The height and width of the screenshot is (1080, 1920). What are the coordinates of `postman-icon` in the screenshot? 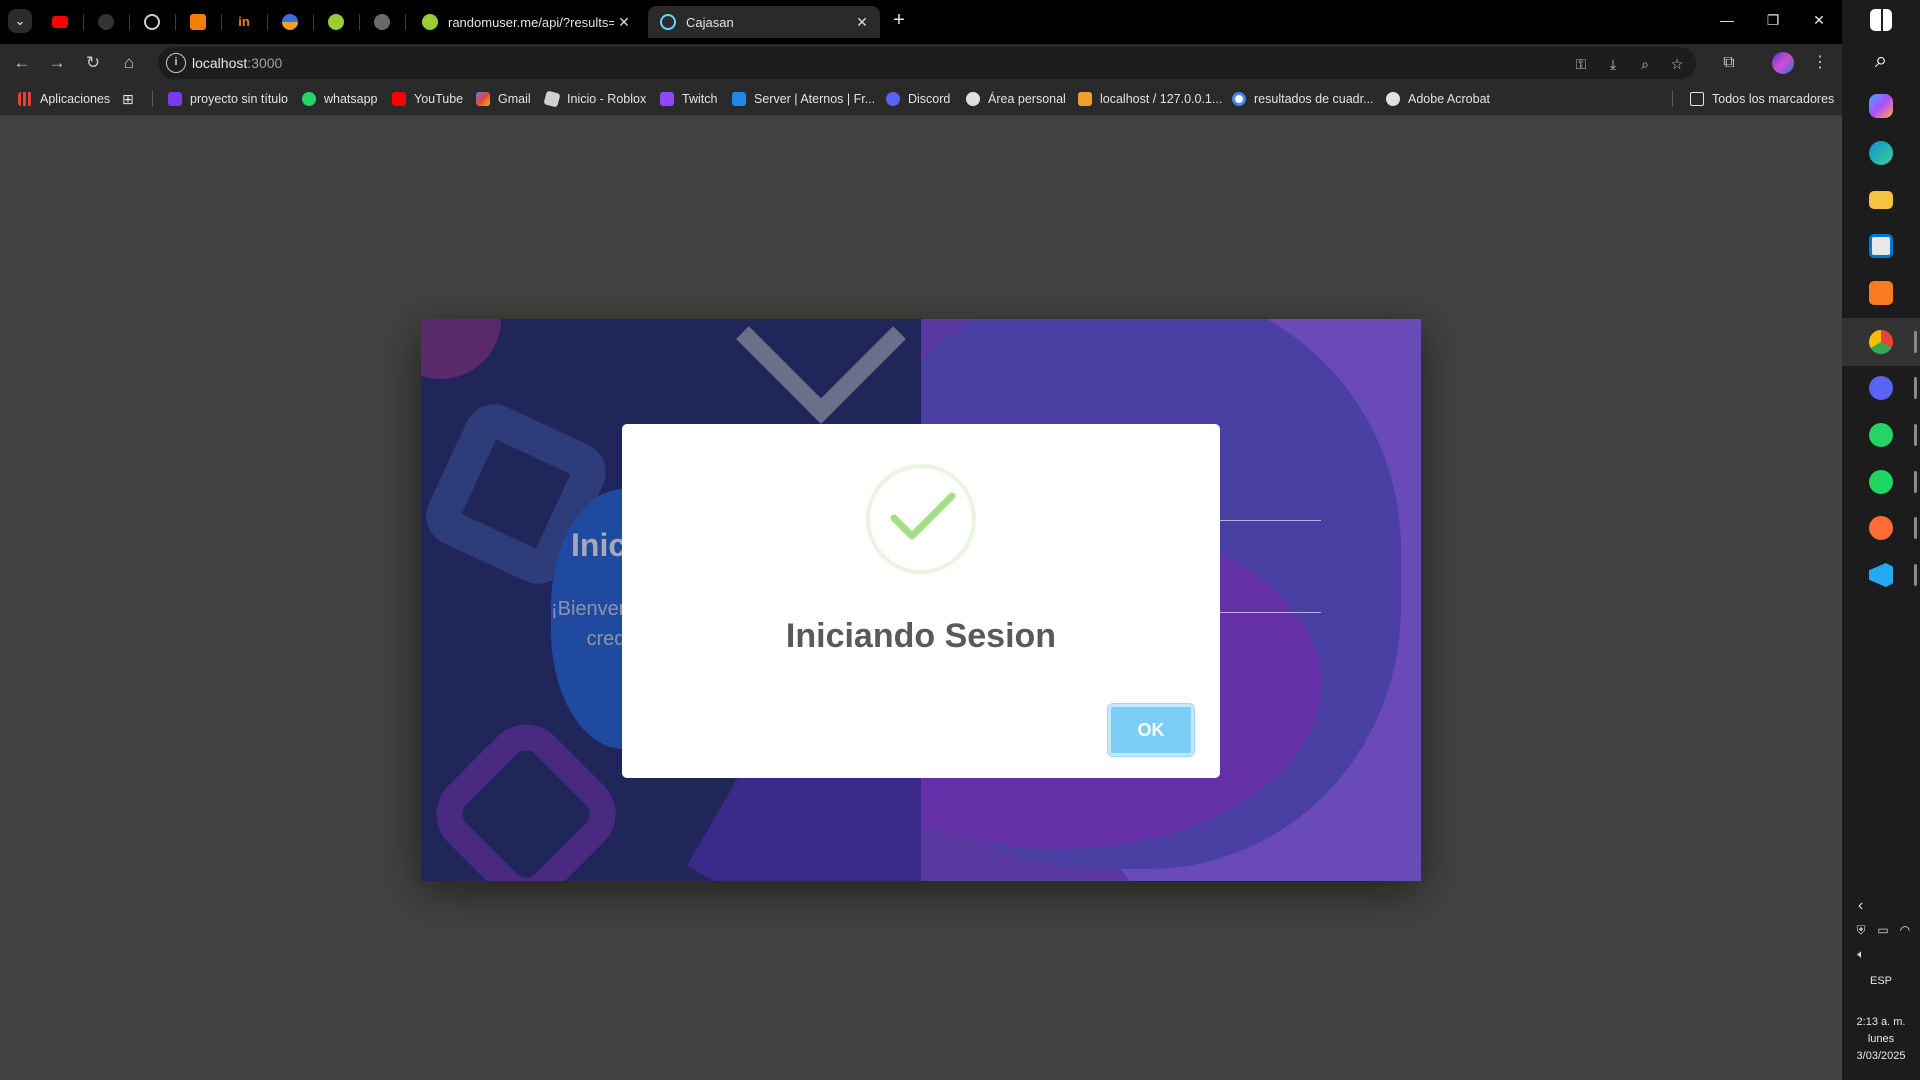 It's located at (1881, 528).